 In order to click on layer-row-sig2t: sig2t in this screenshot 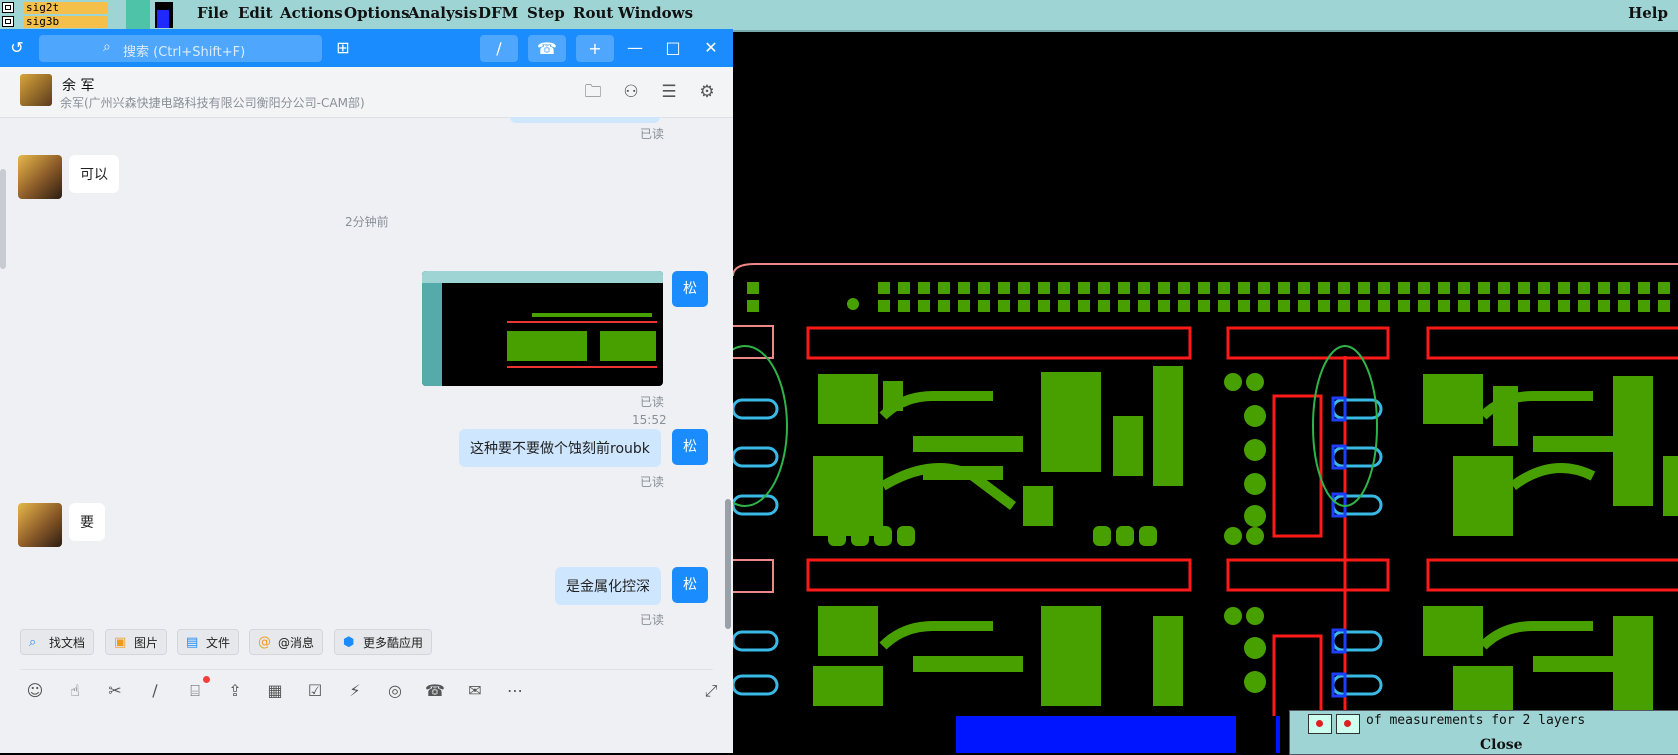, I will do `click(62, 7)`.